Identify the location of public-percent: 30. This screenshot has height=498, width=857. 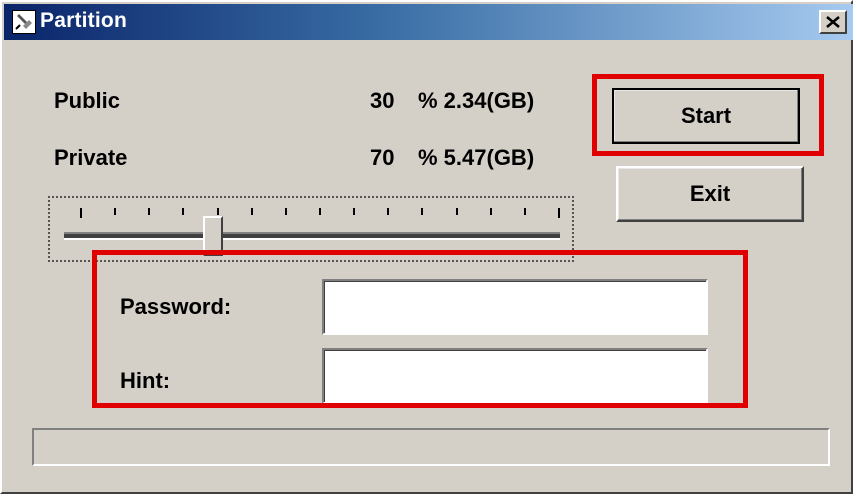
(382, 100).